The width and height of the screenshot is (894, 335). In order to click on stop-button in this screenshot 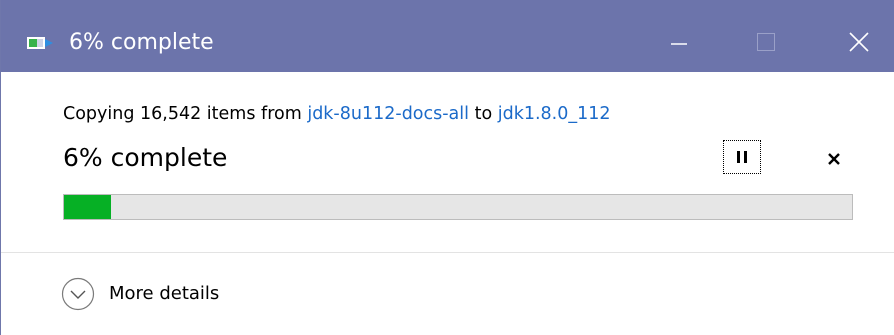, I will do `click(834, 159)`.